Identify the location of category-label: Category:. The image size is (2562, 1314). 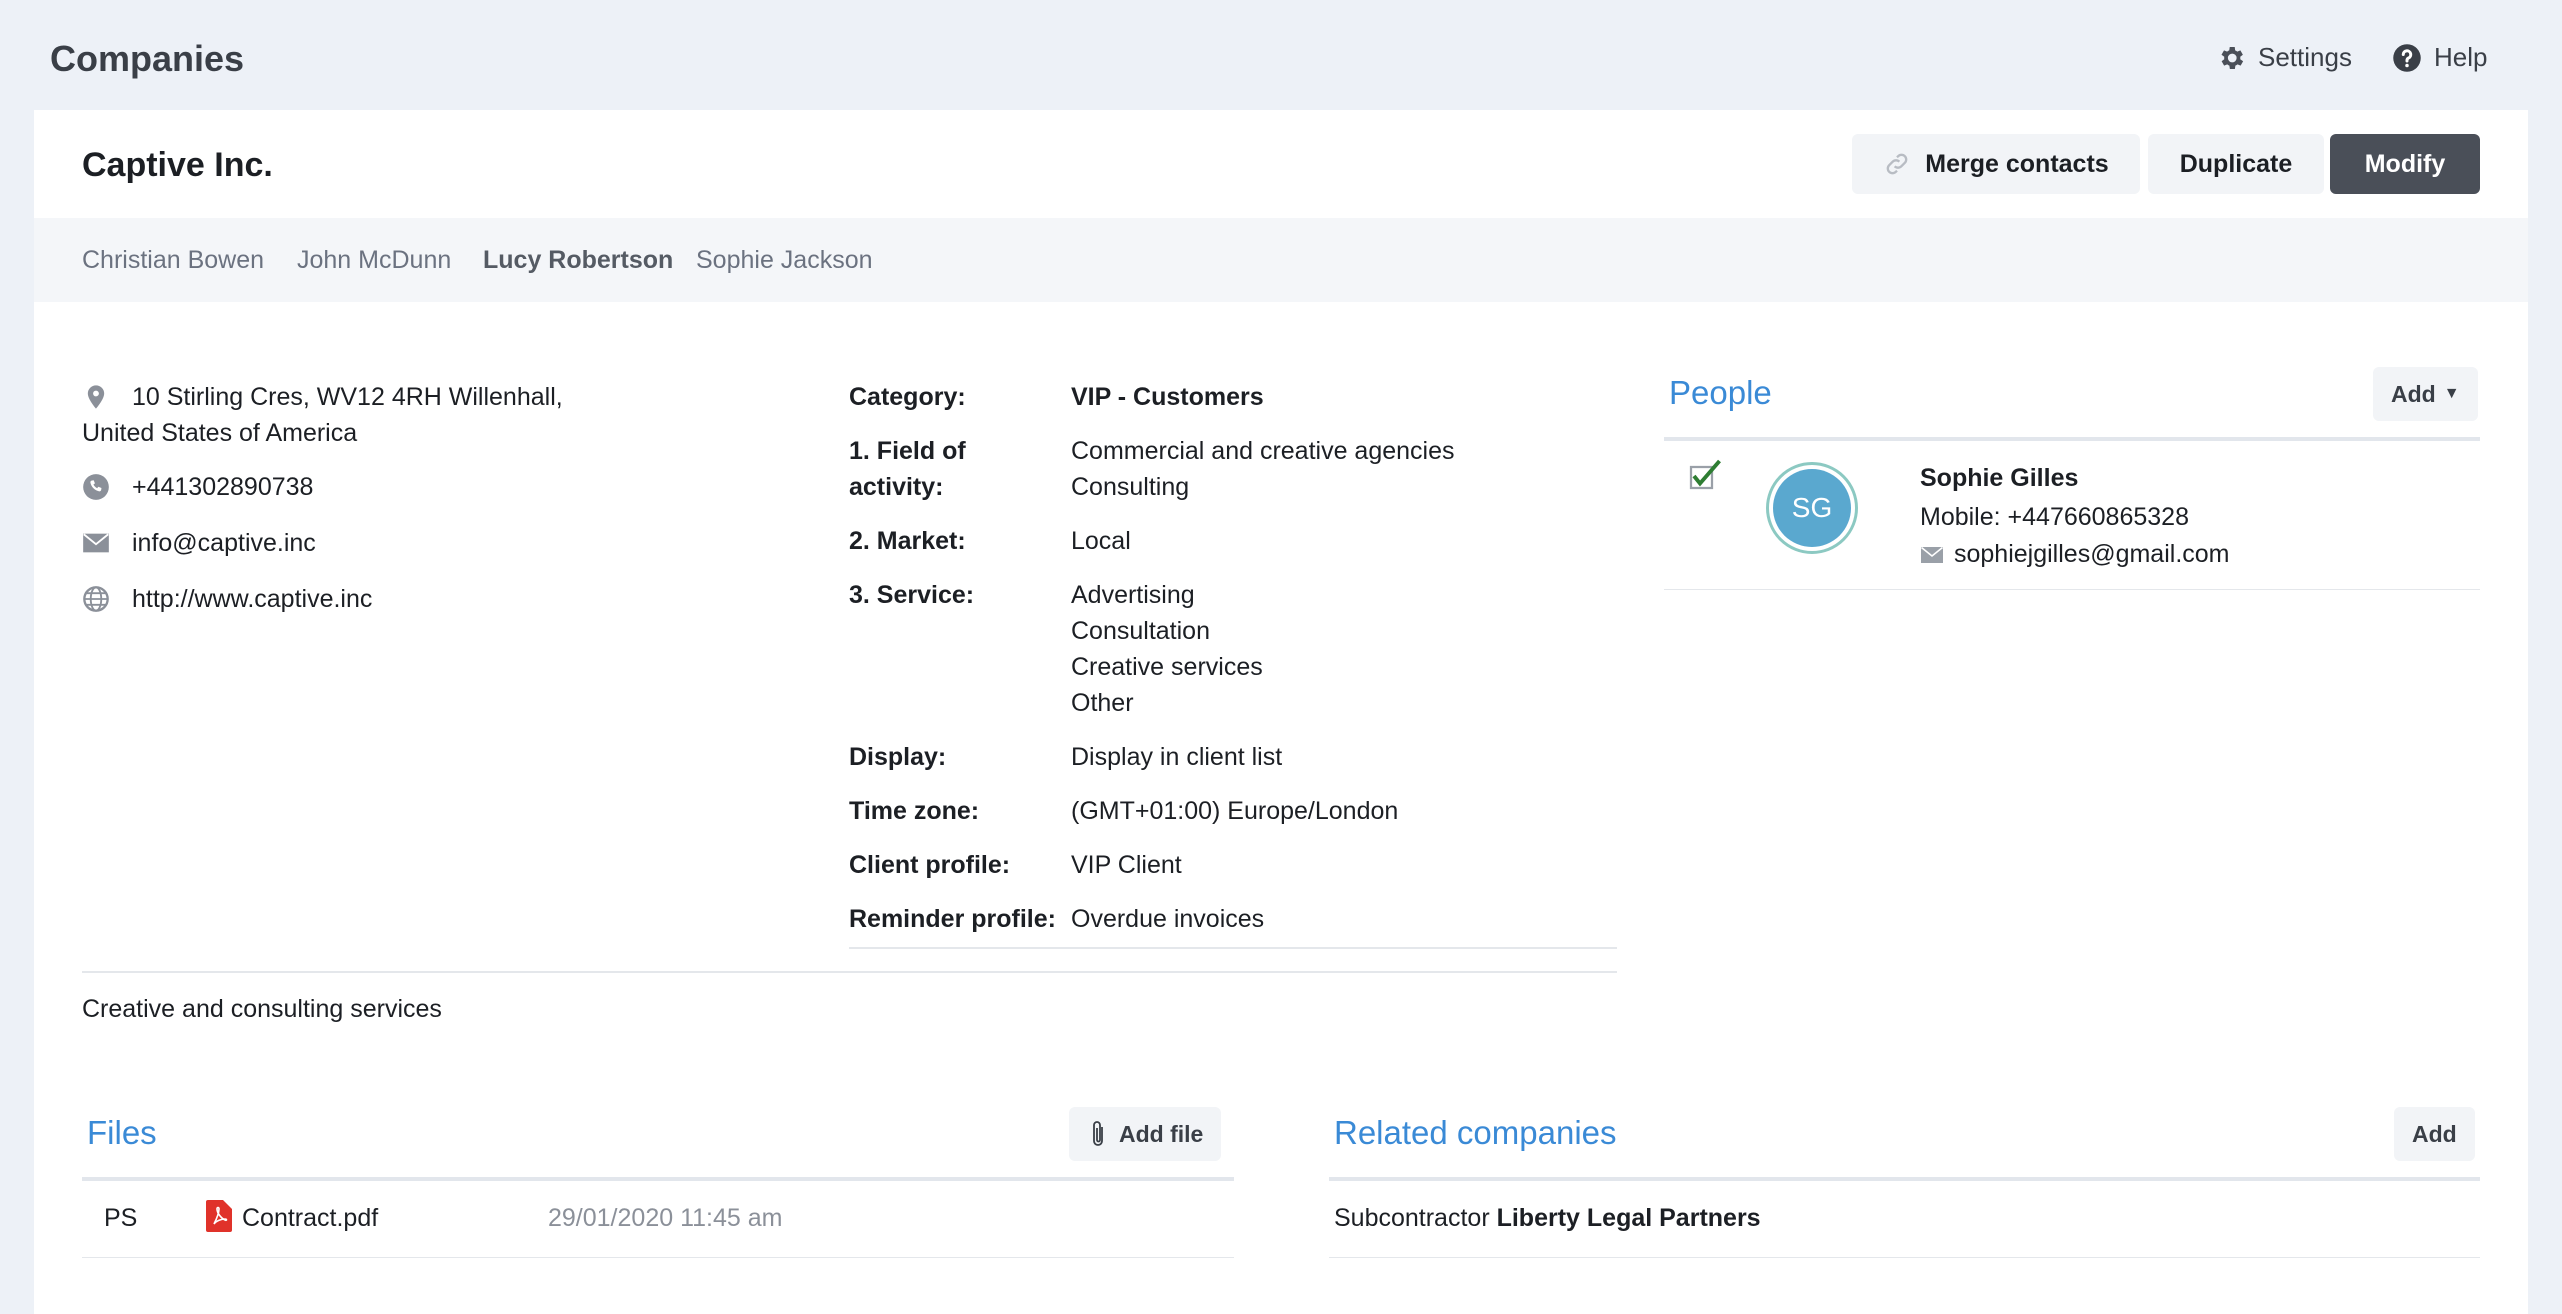
(907, 397).